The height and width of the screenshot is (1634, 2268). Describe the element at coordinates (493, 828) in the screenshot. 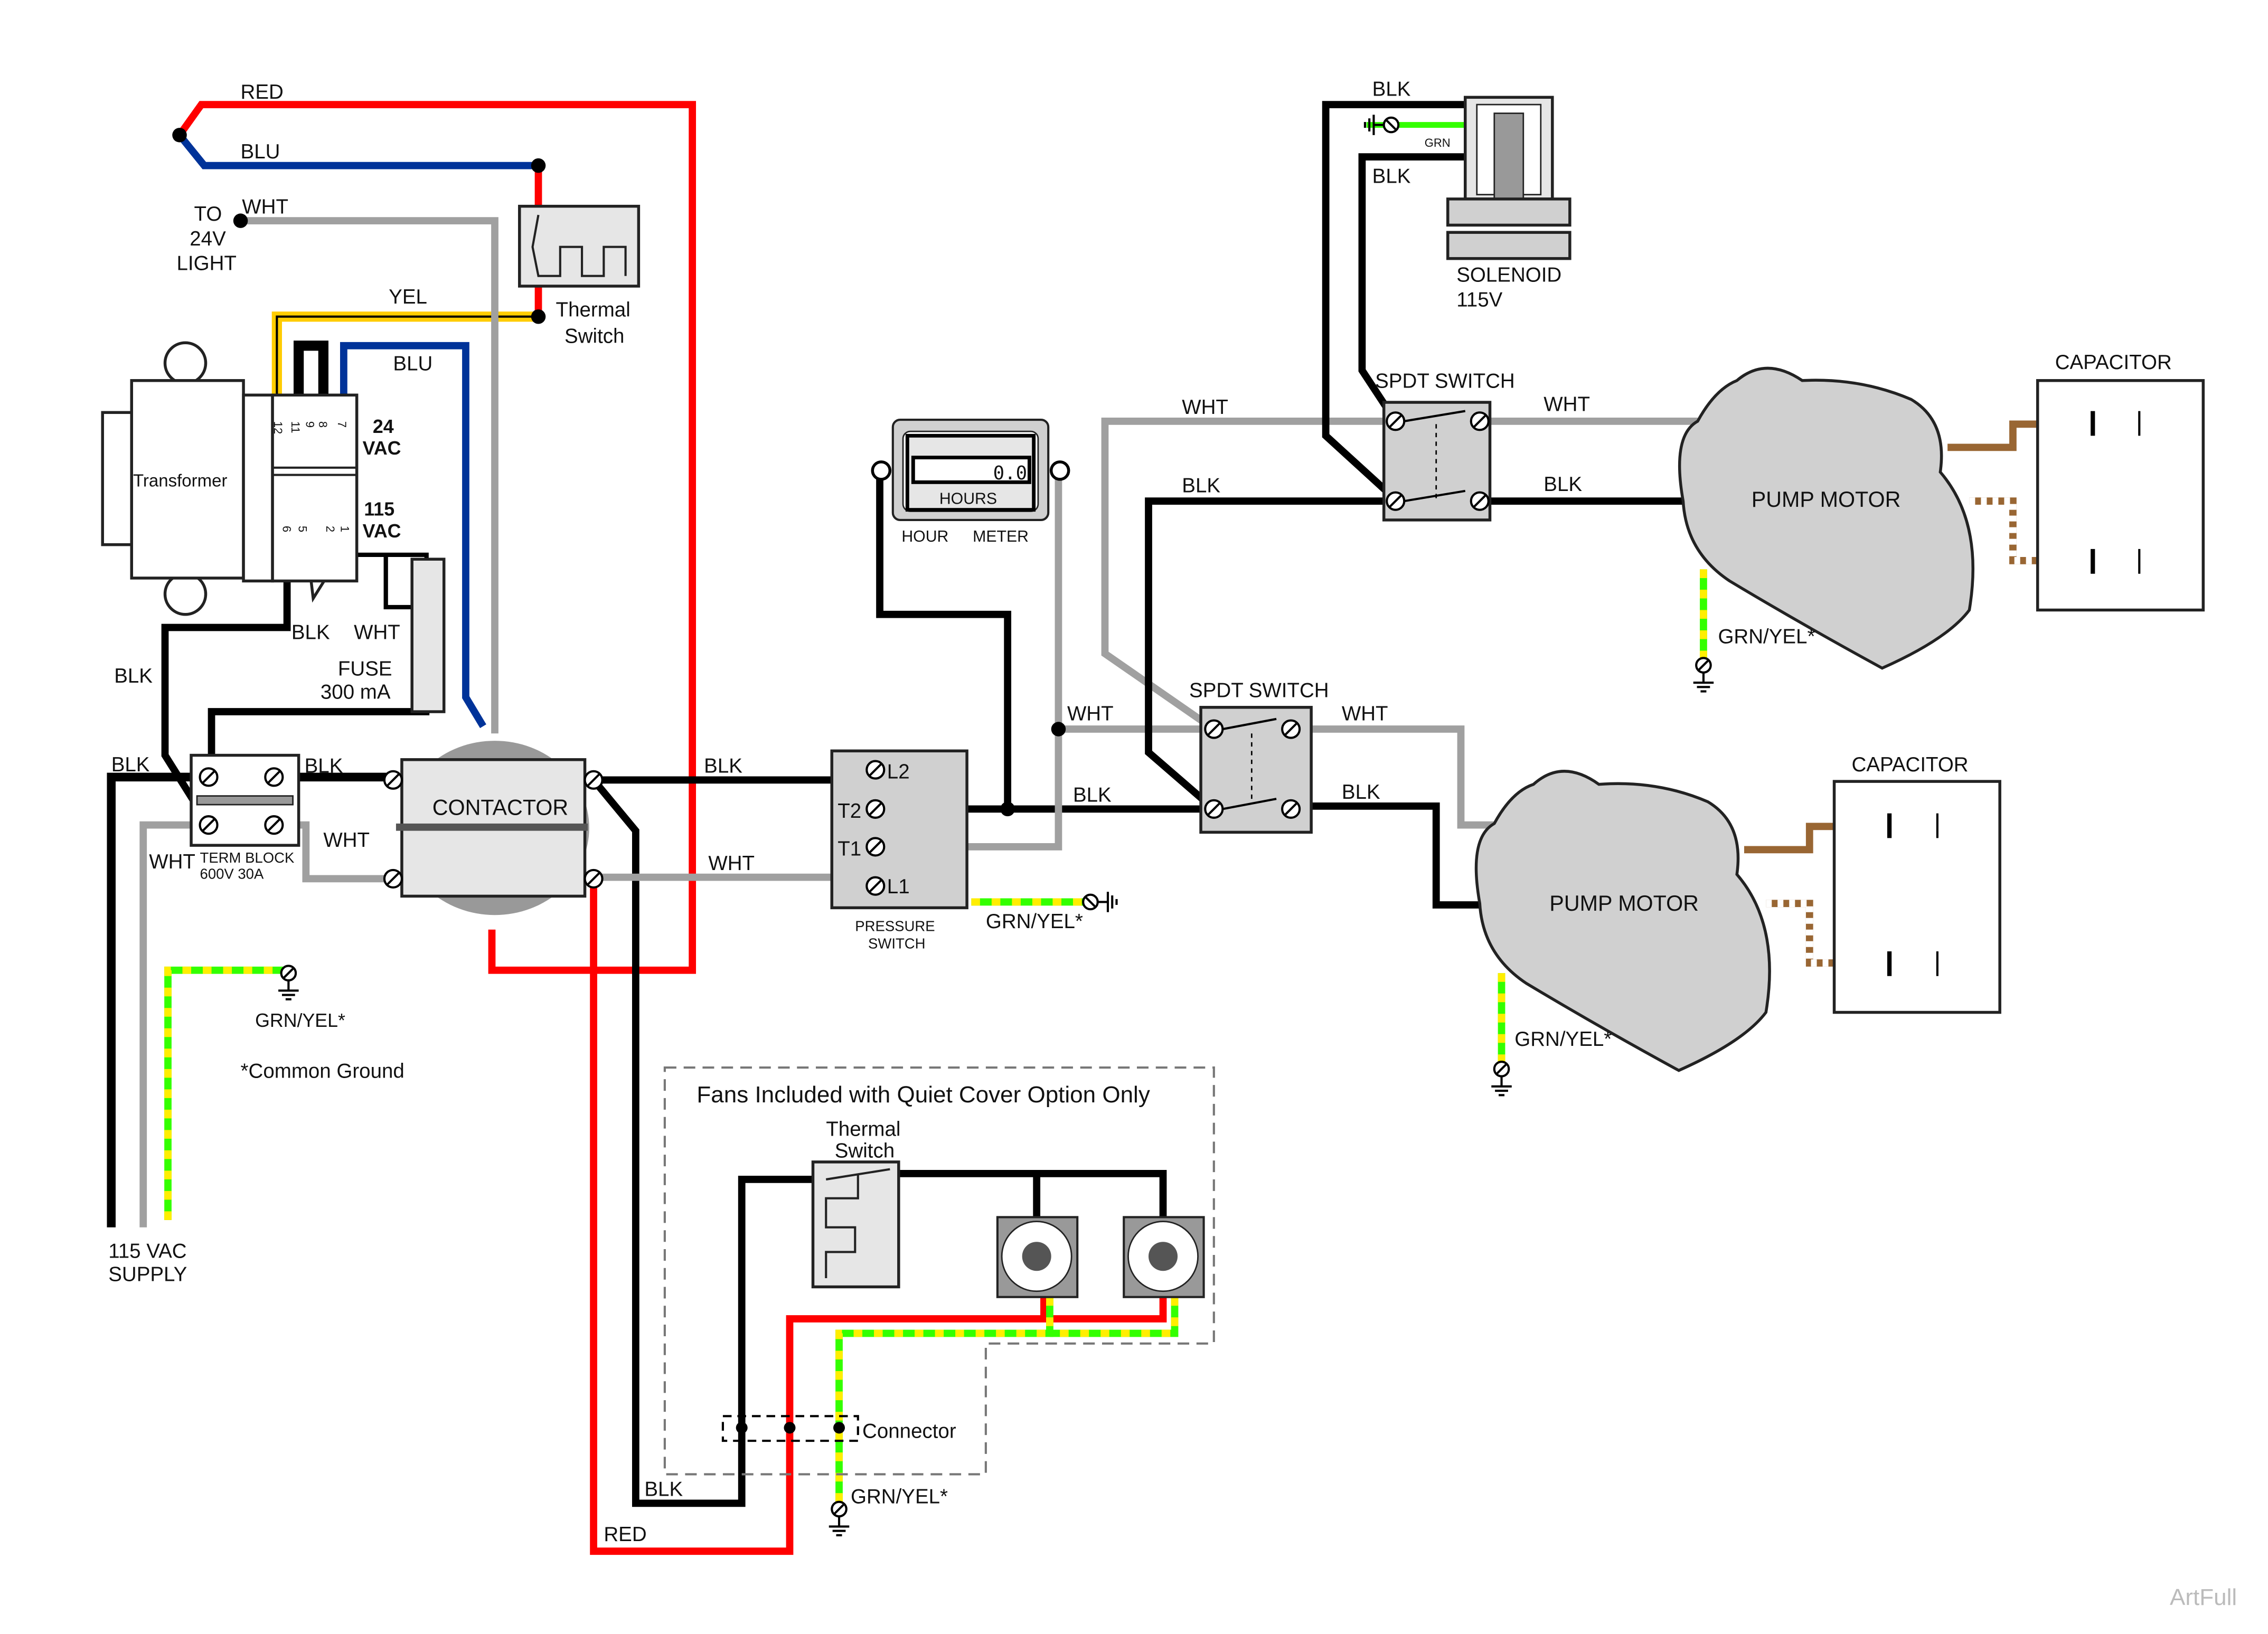

I see `contactor` at that location.